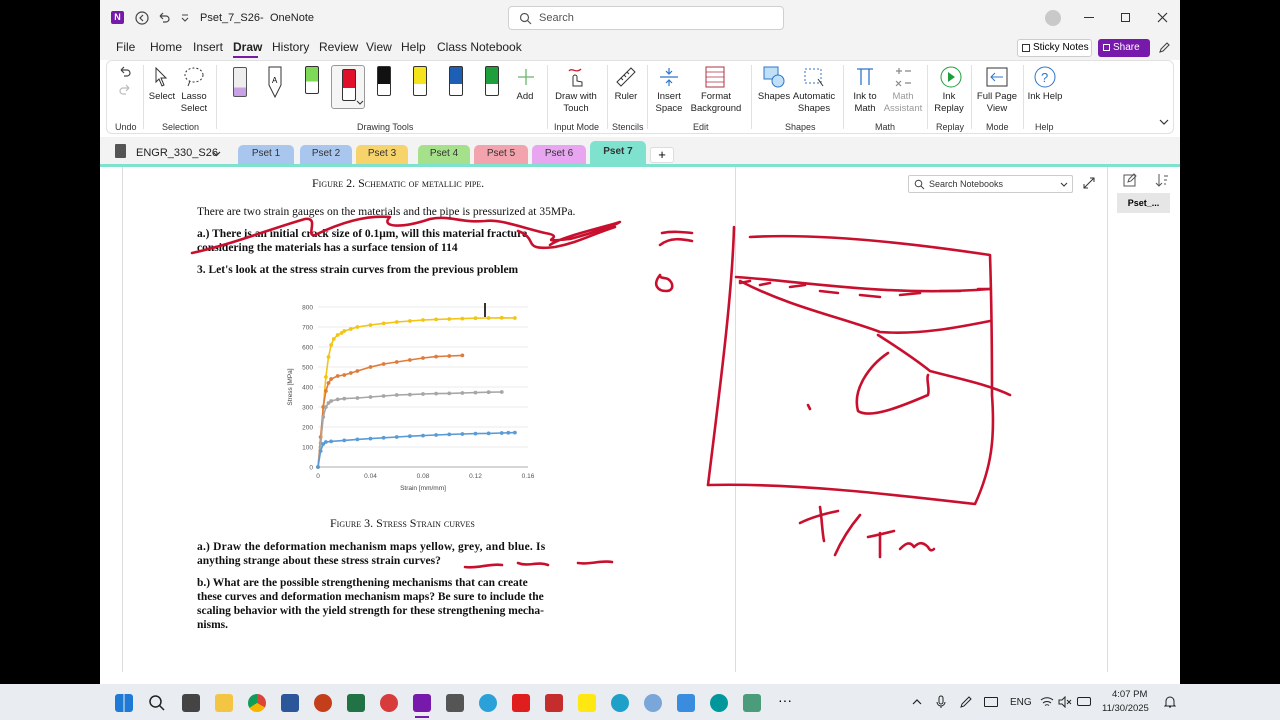 This screenshot has height=720, width=1280. I want to click on search-box: Search, so click(646, 18).